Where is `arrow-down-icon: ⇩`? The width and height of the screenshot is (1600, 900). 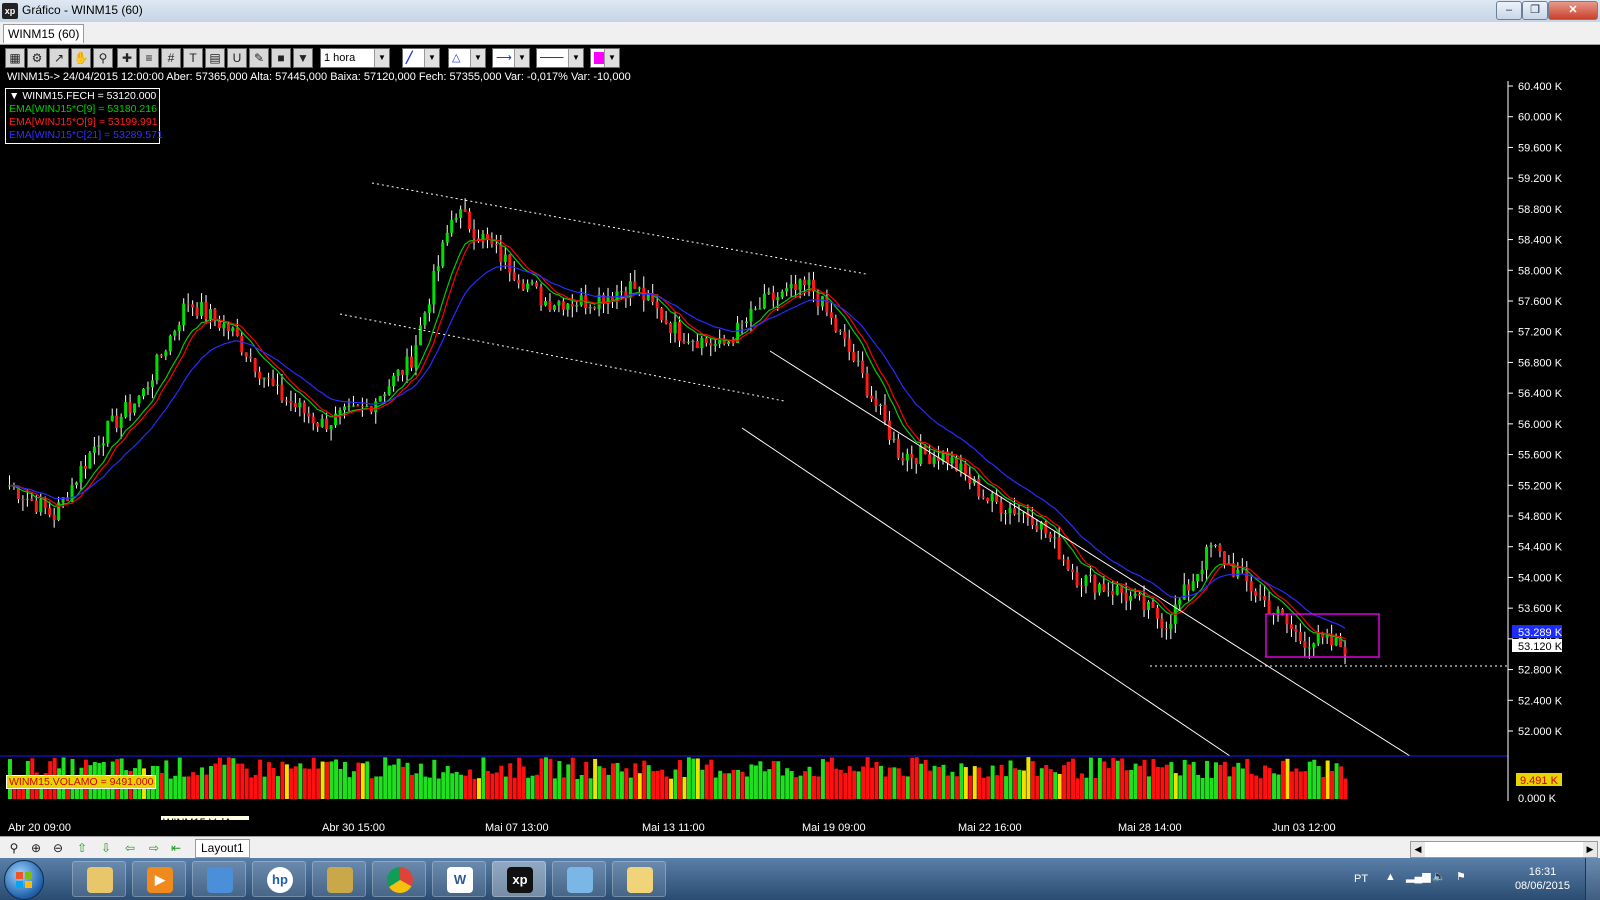 arrow-down-icon: ⇩ is located at coordinates (106, 848).